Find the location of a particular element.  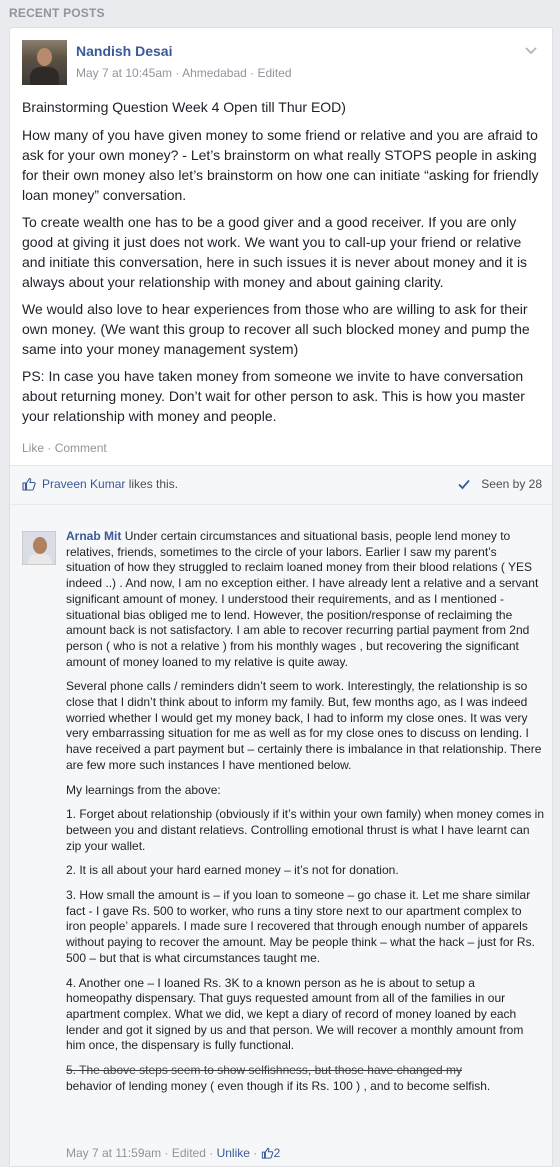

post-location: Ahmedabad is located at coordinates (214, 73).